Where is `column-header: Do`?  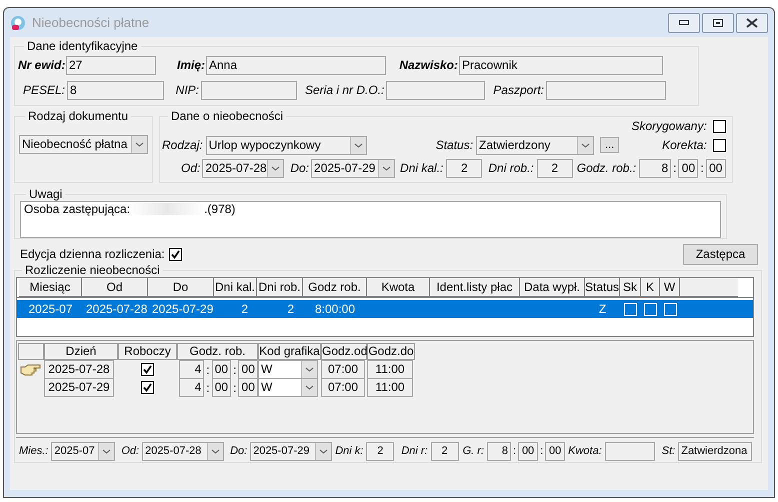
column-header: Do is located at coordinates (181, 287).